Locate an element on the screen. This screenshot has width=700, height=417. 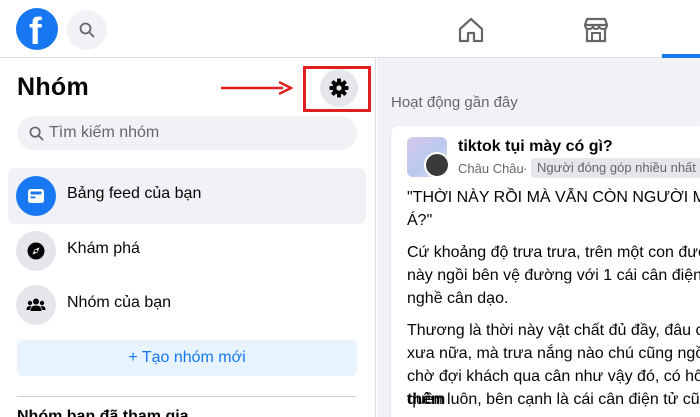
marketplace-icon is located at coordinates (596, 30).